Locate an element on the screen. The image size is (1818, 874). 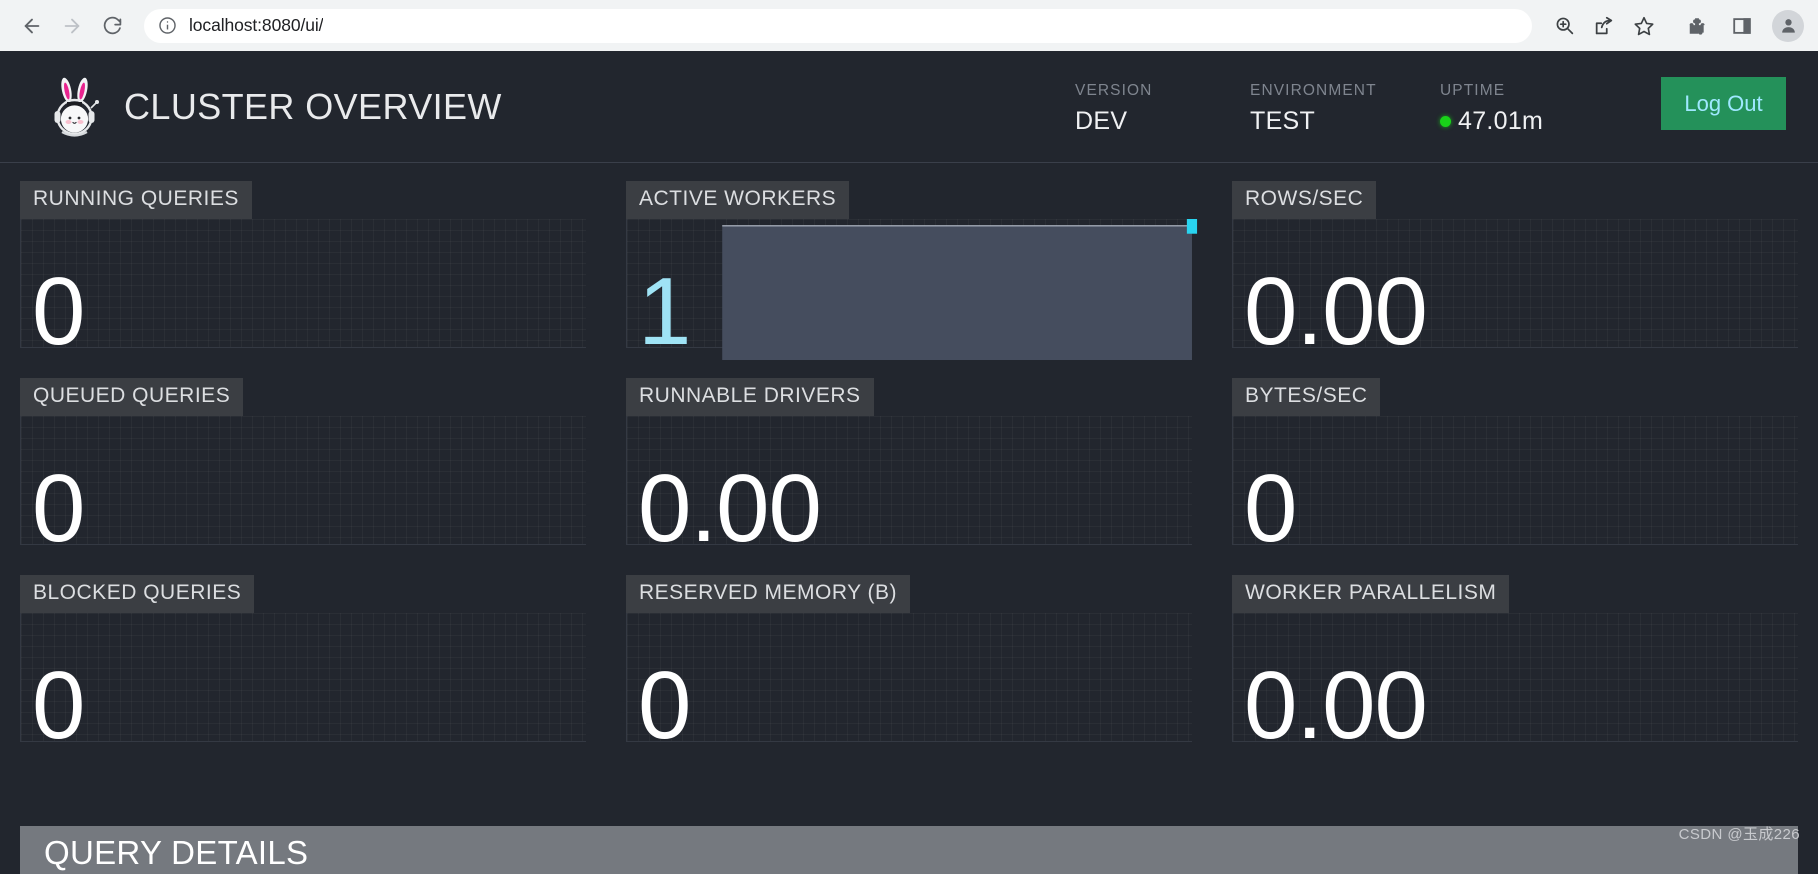
stat-card-bytes-per-sec: BYTES/SEC 0 is located at coordinates (1515, 458).